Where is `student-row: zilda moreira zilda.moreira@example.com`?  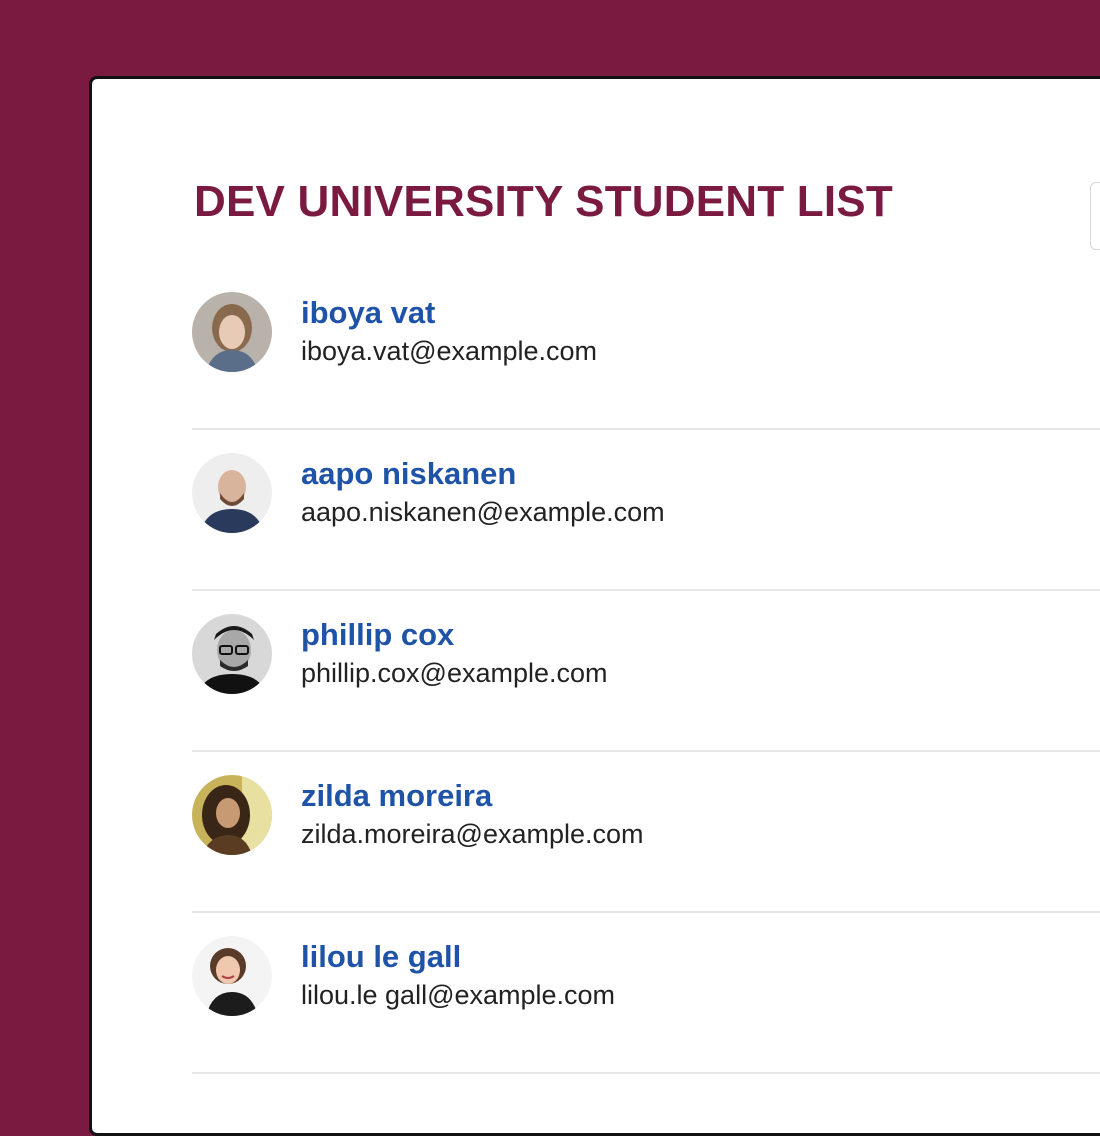
student-row: zilda moreira zilda.moreira@example.com is located at coordinates (646, 832).